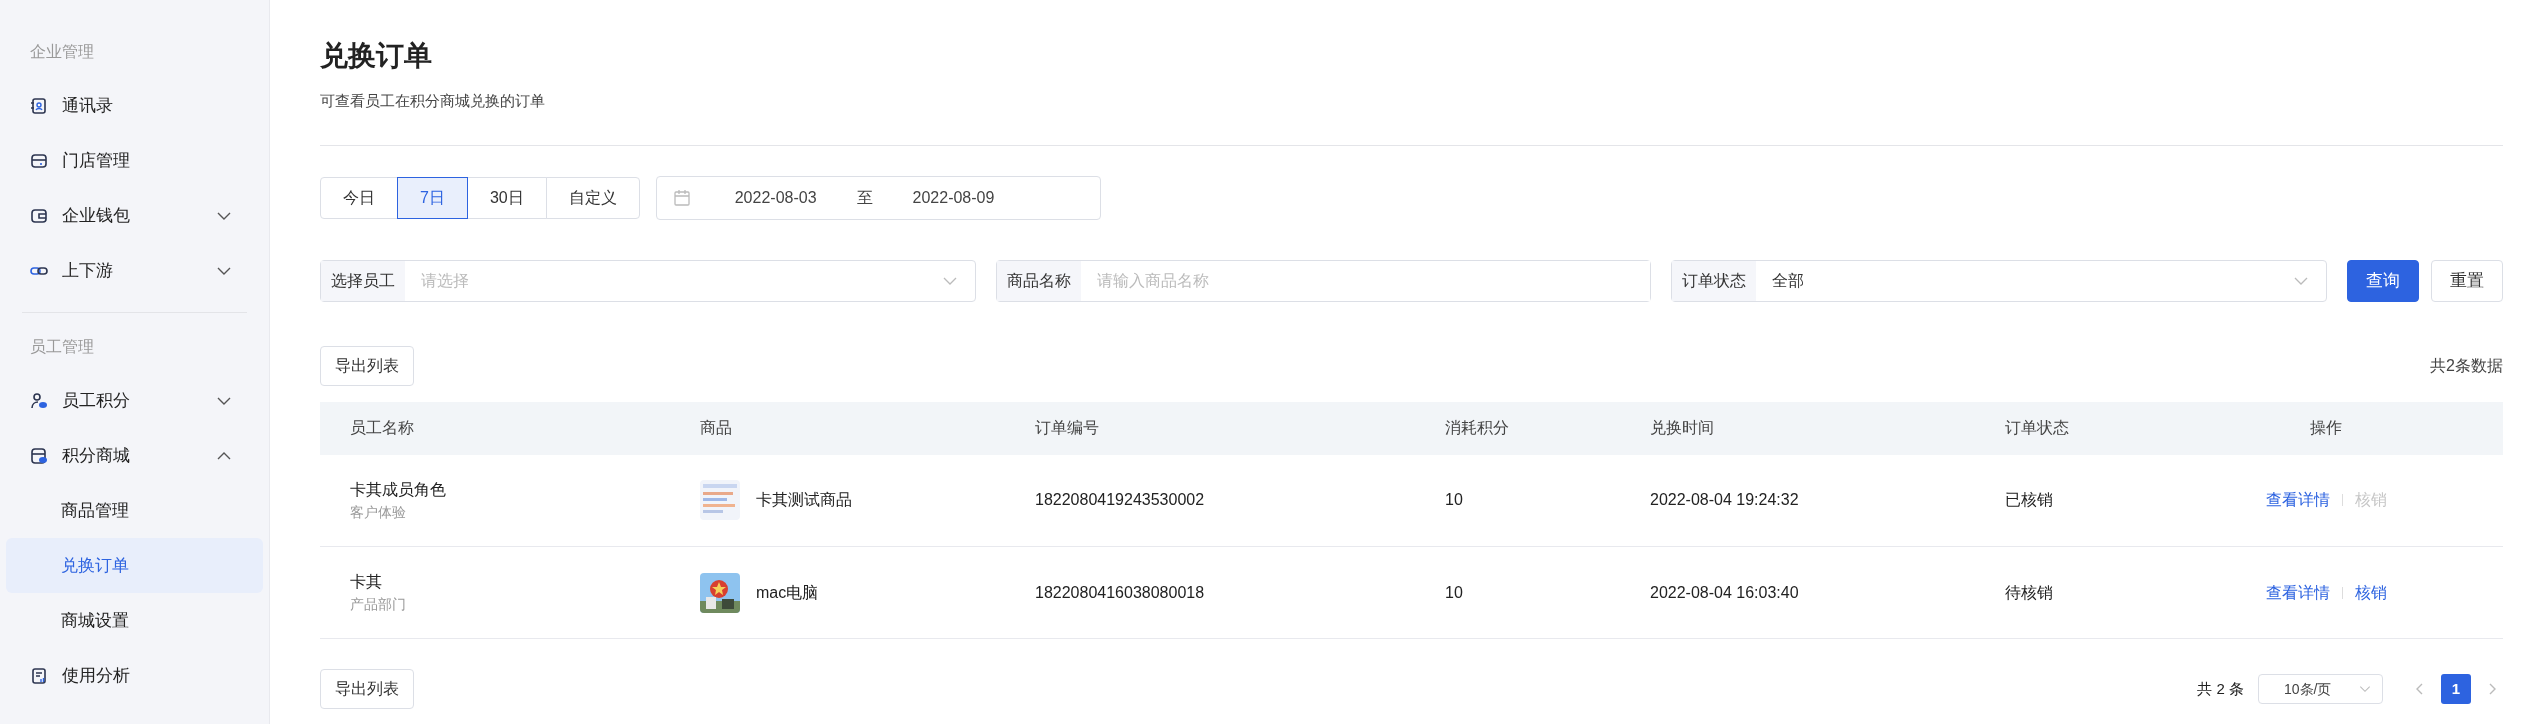 The image size is (2541, 724). Describe the element at coordinates (1477, 427) in the screenshot. I see `column-header: 消耗积分` at that location.